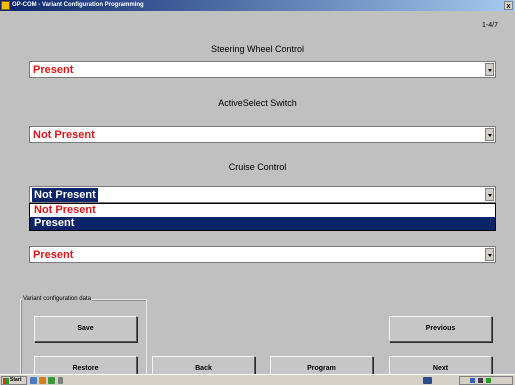 This screenshot has width=515, height=385. Describe the element at coordinates (42, 380) in the screenshot. I see `folder-icon` at that location.